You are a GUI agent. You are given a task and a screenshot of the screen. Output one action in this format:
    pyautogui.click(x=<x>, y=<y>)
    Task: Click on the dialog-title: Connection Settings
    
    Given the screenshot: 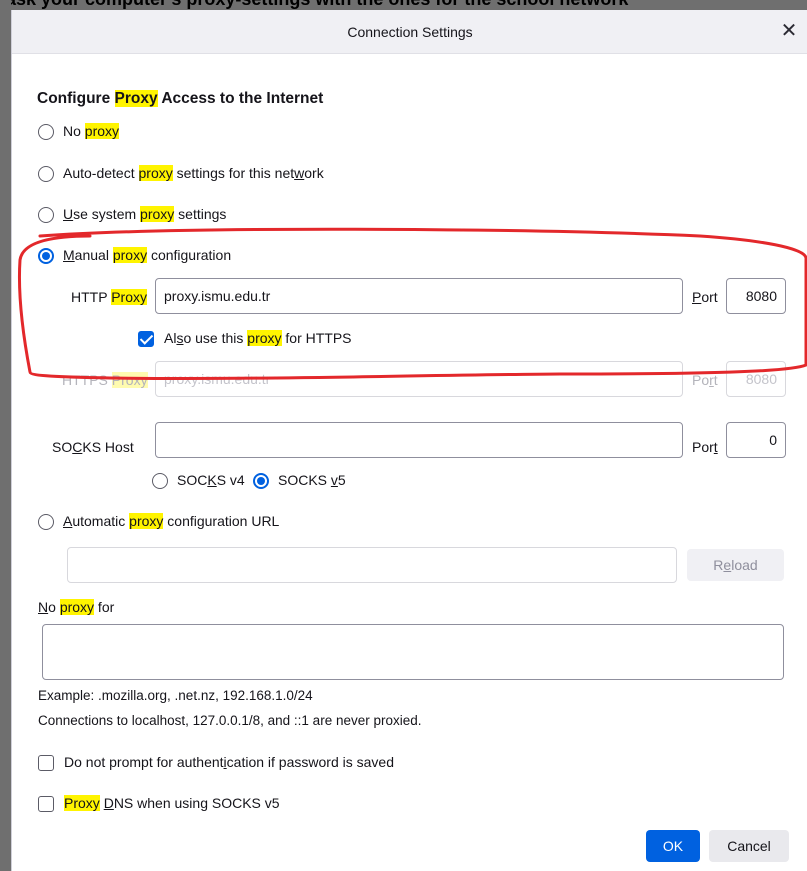 What is the action you would take?
    pyautogui.click(x=410, y=32)
    